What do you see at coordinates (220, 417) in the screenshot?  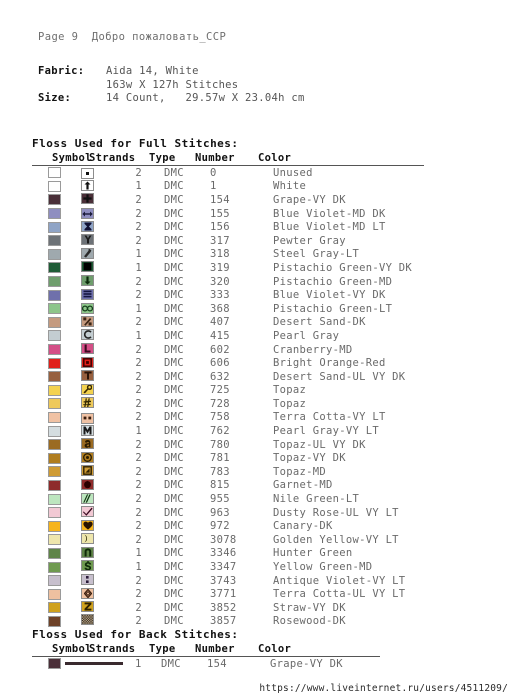 I see `cell-number: 758` at bounding box center [220, 417].